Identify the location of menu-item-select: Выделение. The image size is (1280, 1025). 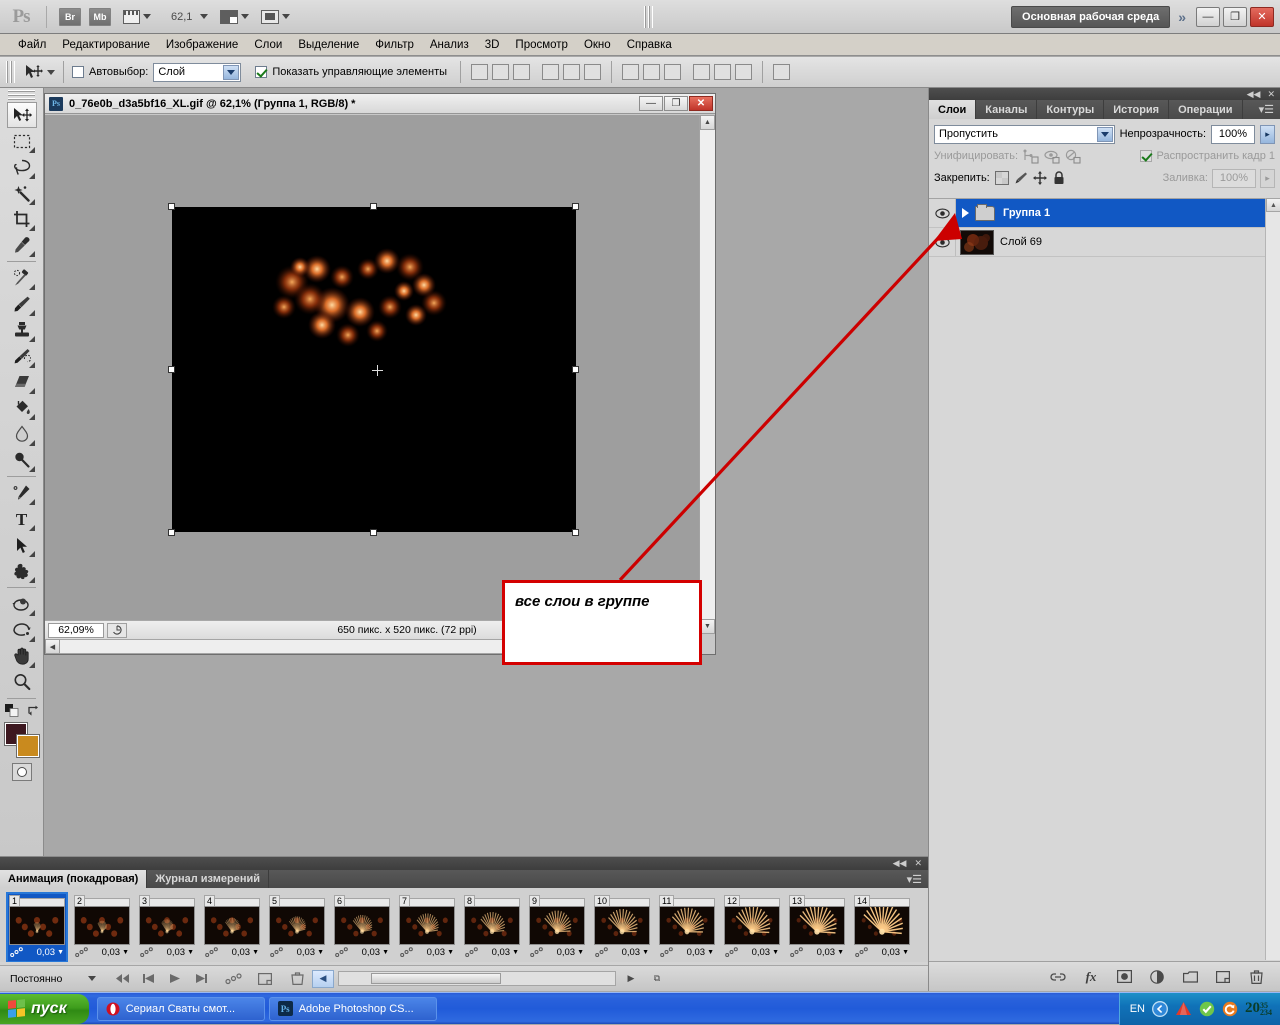
(328, 45).